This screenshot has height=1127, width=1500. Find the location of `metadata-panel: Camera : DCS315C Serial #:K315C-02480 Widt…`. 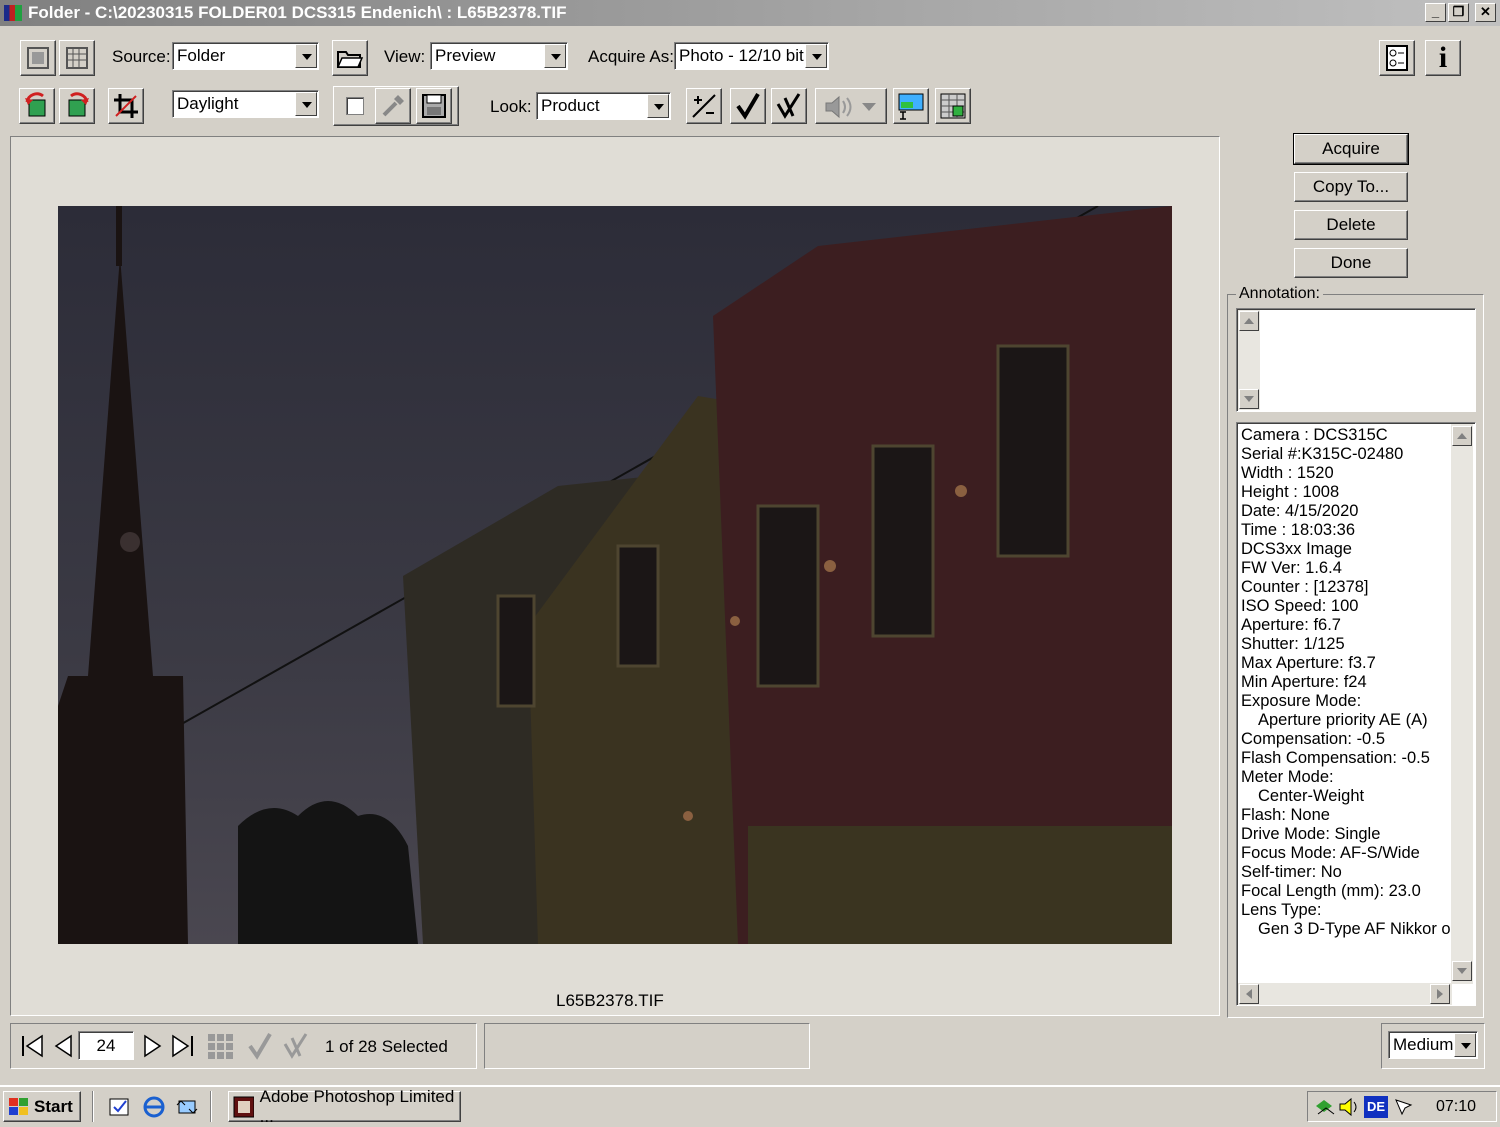

metadata-panel: Camera : DCS315C Serial #:K315C-02480 Widt… is located at coordinates (1356, 714).